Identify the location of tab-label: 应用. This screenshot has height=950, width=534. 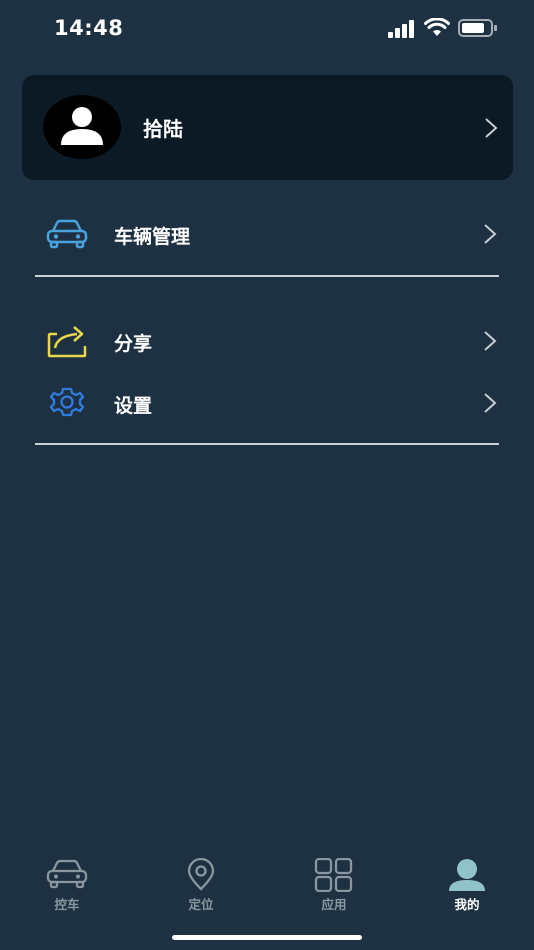
(334, 904).